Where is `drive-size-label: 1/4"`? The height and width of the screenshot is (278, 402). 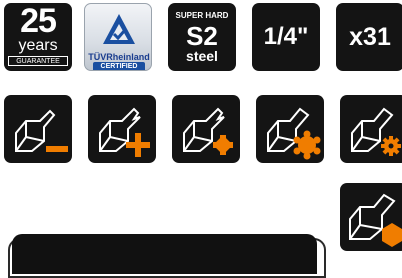 drive-size-label: 1/4" is located at coordinates (286, 36).